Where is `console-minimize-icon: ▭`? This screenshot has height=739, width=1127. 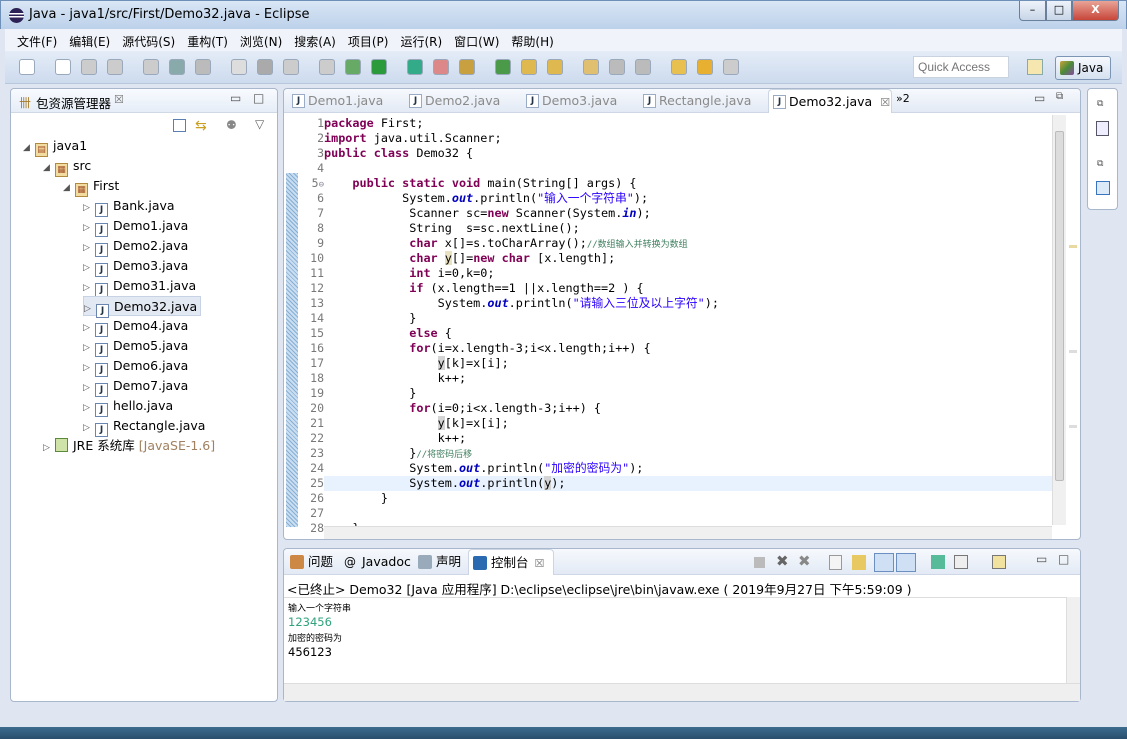 console-minimize-icon: ▭ is located at coordinates (1041, 559).